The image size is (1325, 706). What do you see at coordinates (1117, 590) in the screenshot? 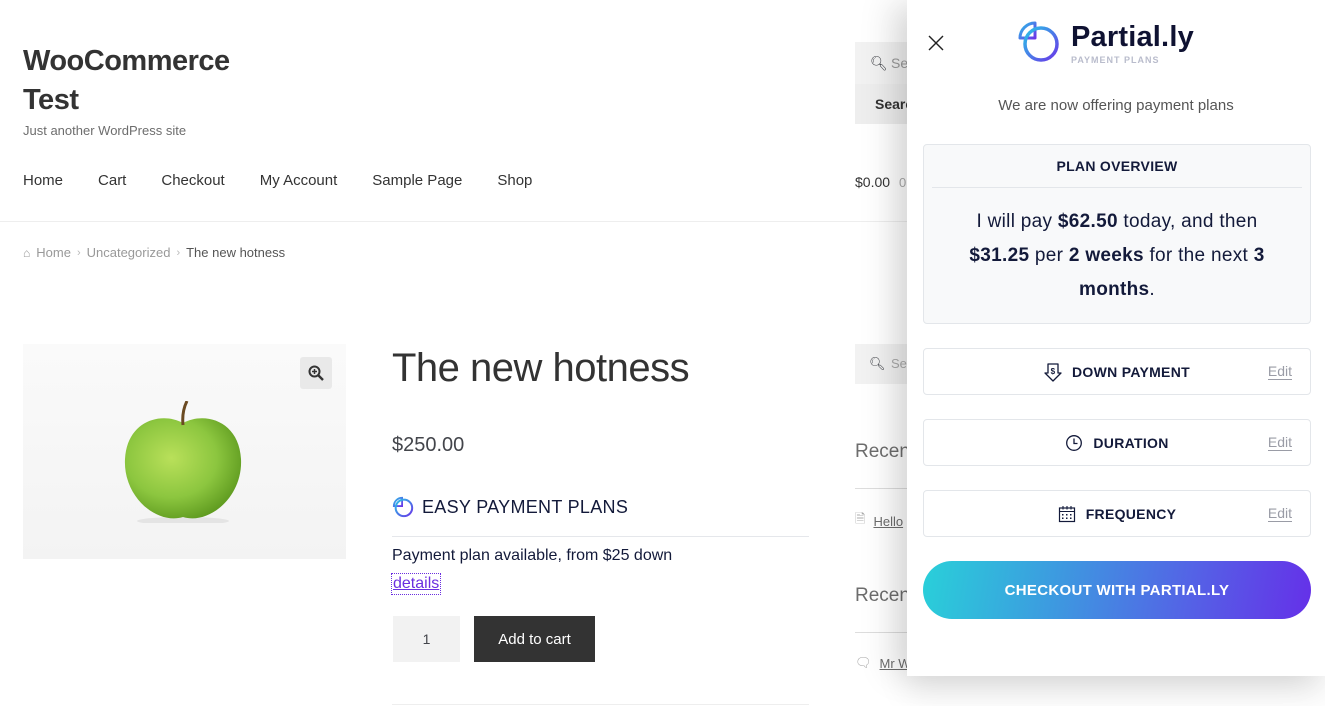
I see `checkout-with-partially-button: CHECKOUT WITH PARTIAL.LY` at bounding box center [1117, 590].